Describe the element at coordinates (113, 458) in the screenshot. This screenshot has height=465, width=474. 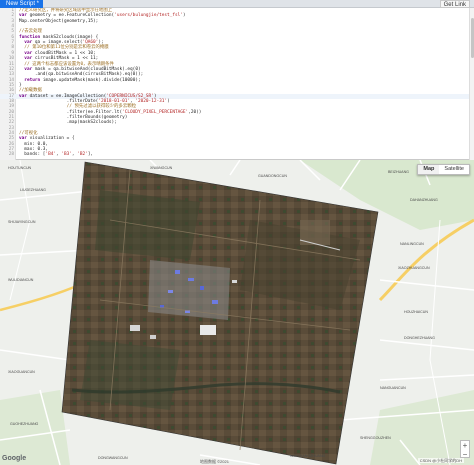
I see `place-label: DONGWANGCUN` at that location.